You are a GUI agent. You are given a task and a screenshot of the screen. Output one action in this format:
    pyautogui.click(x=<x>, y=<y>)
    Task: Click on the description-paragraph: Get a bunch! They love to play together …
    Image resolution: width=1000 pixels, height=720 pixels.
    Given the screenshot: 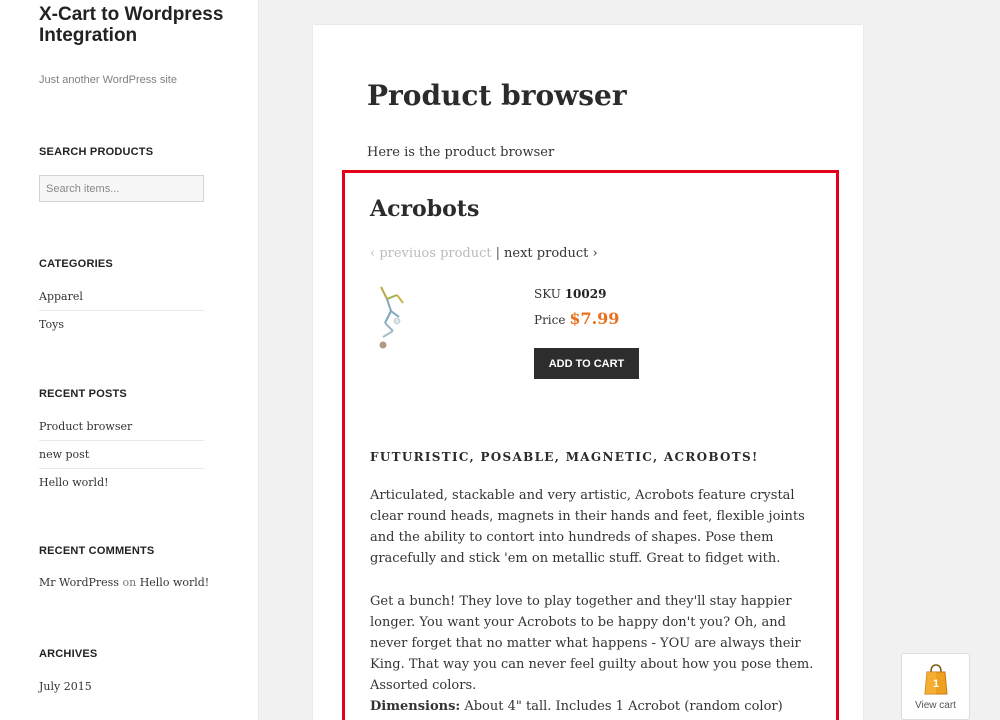 What is the action you would take?
    pyautogui.click(x=592, y=643)
    